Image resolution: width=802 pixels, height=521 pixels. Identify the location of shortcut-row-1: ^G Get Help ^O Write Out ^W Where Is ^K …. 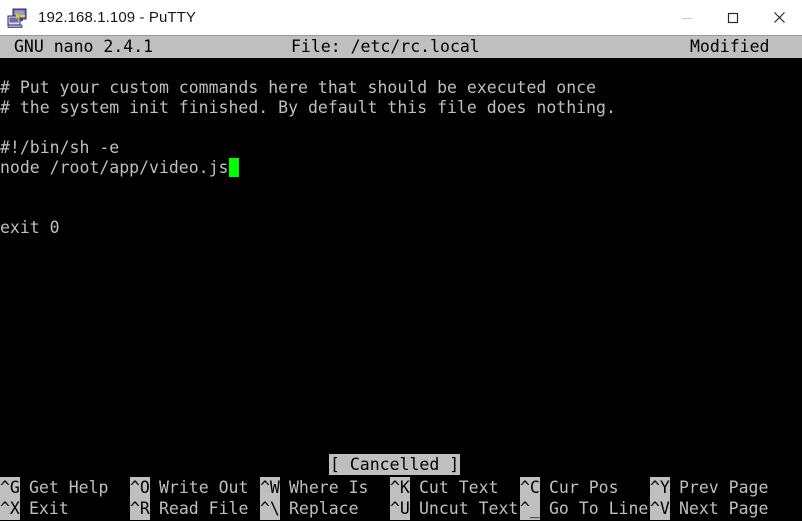
(401, 488).